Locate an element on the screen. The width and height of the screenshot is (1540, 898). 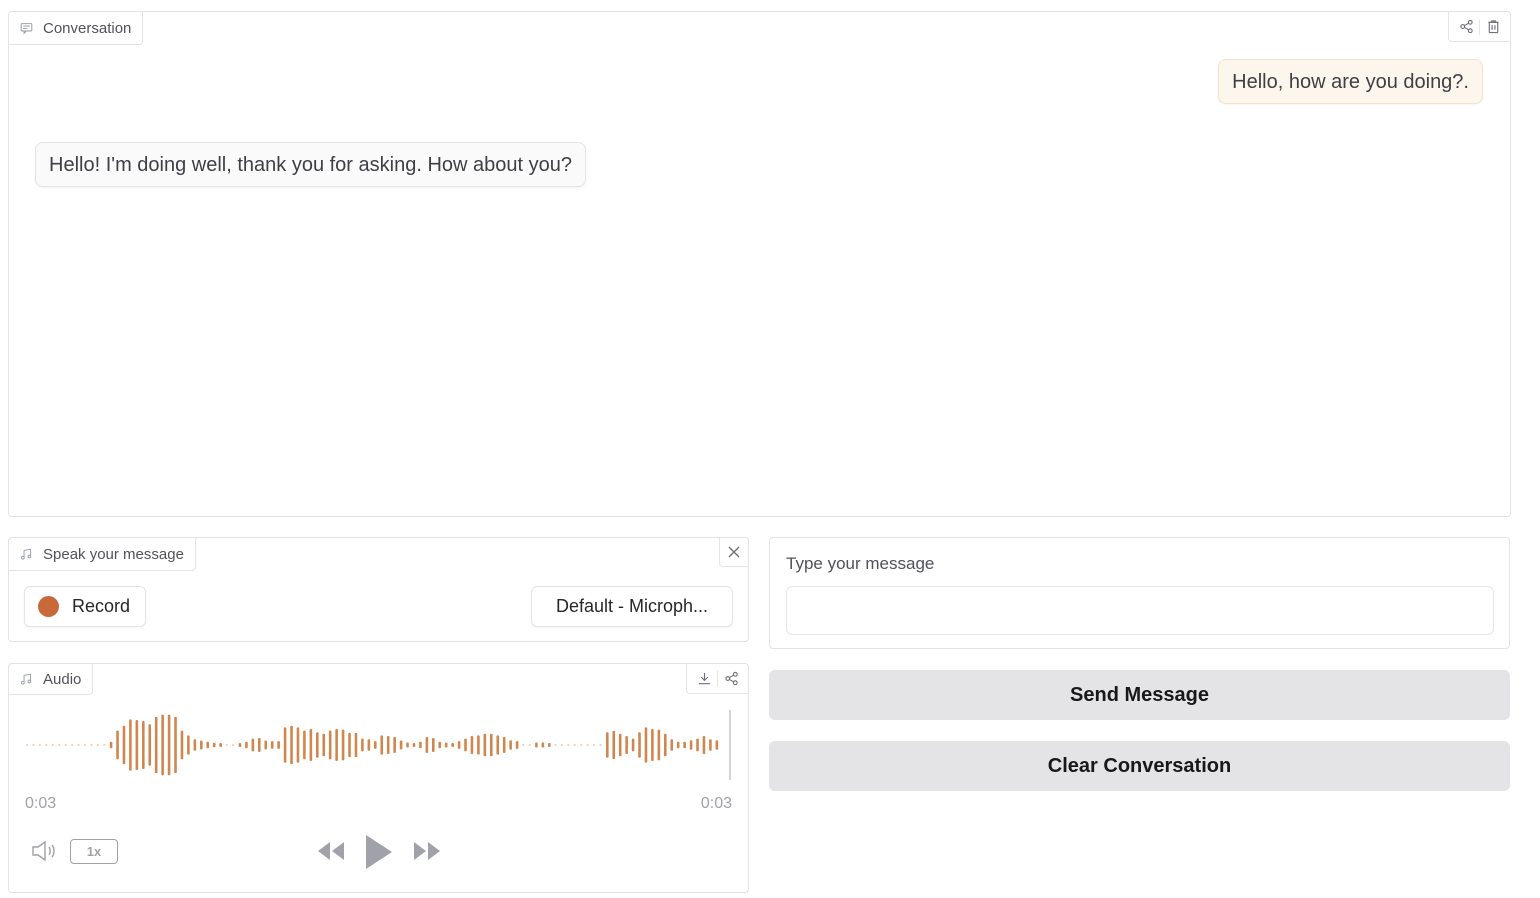
user-message-bubble: Hello, how are you doing?. is located at coordinates (1350, 81).